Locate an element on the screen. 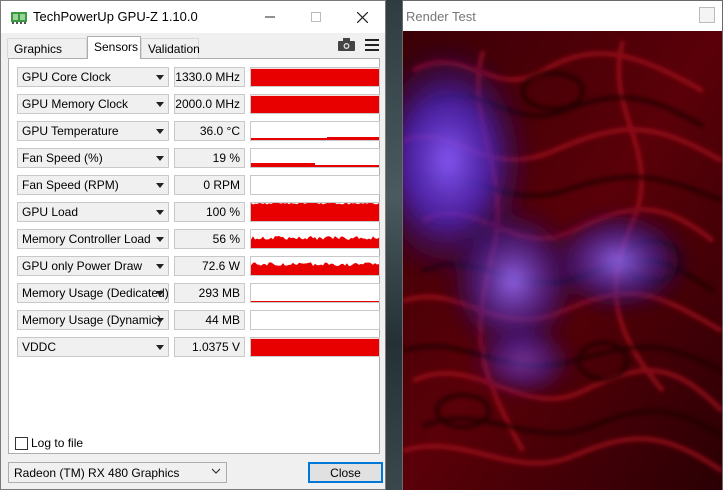  window-close-button is located at coordinates (362, 17).